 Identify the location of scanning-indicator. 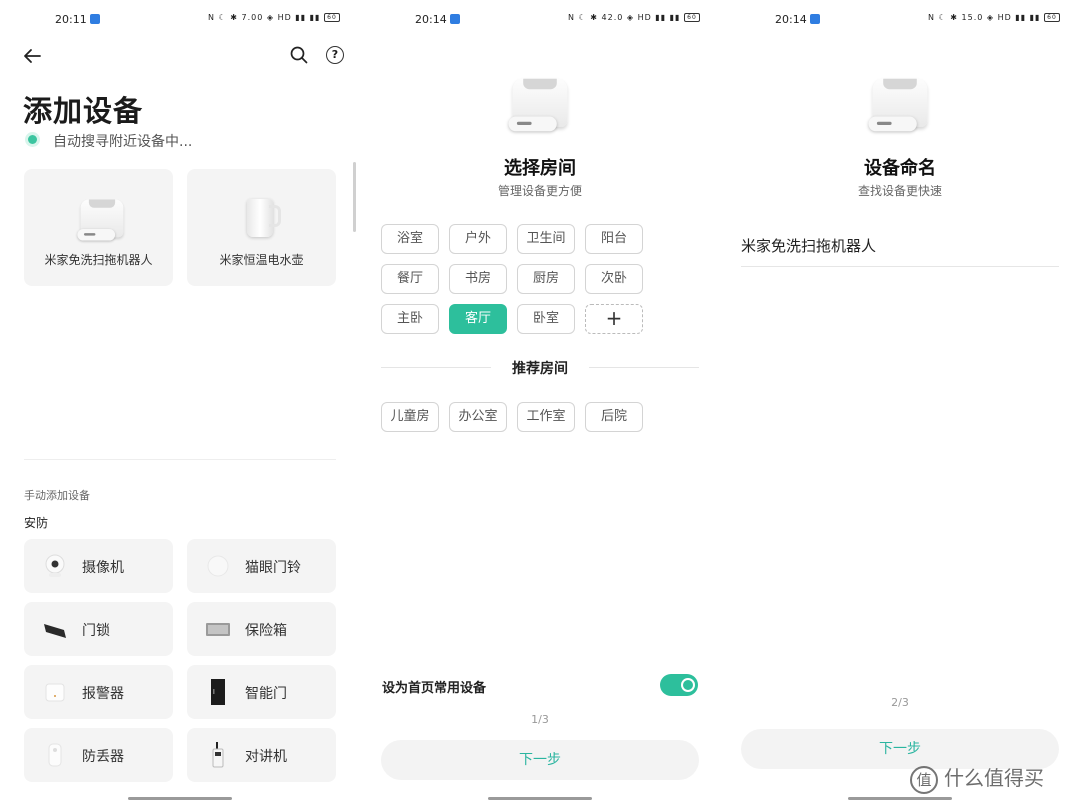
(32, 139).